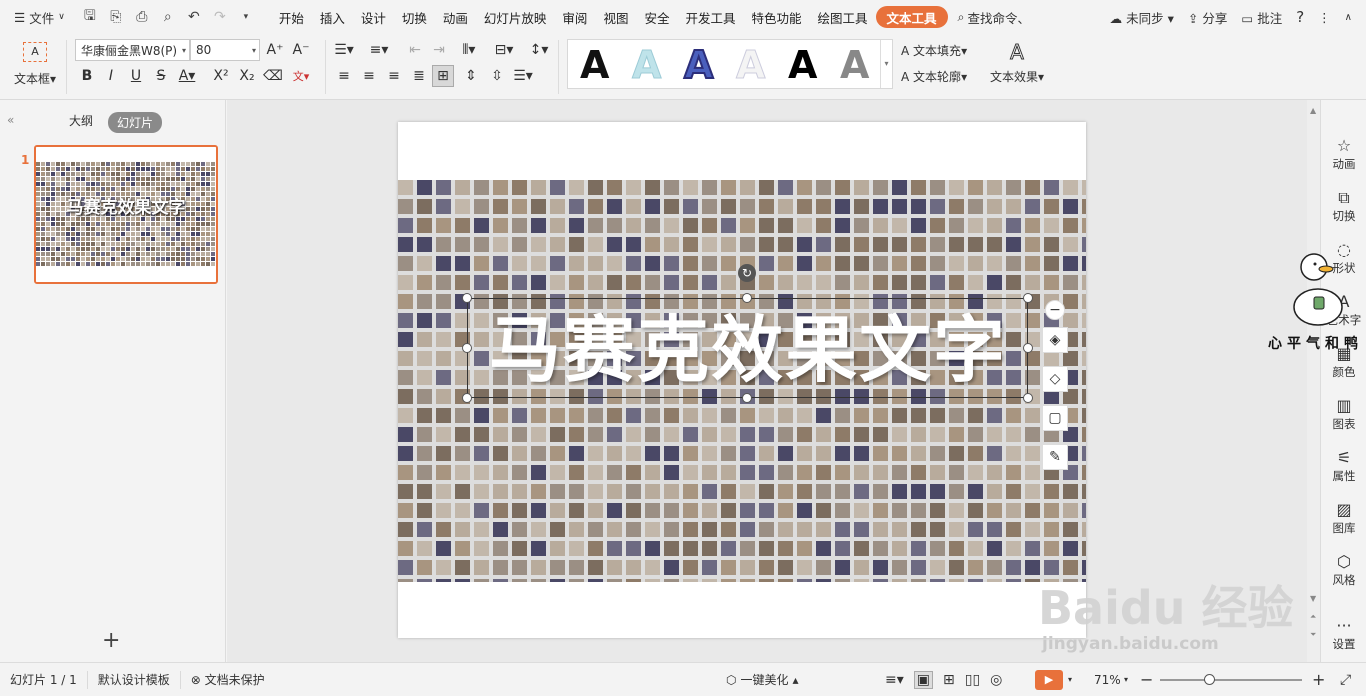 The image size is (1366, 696). Describe the element at coordinates (523, 76) in the screenshot. I see `spacing-options-icon: ☰▾` at that location.